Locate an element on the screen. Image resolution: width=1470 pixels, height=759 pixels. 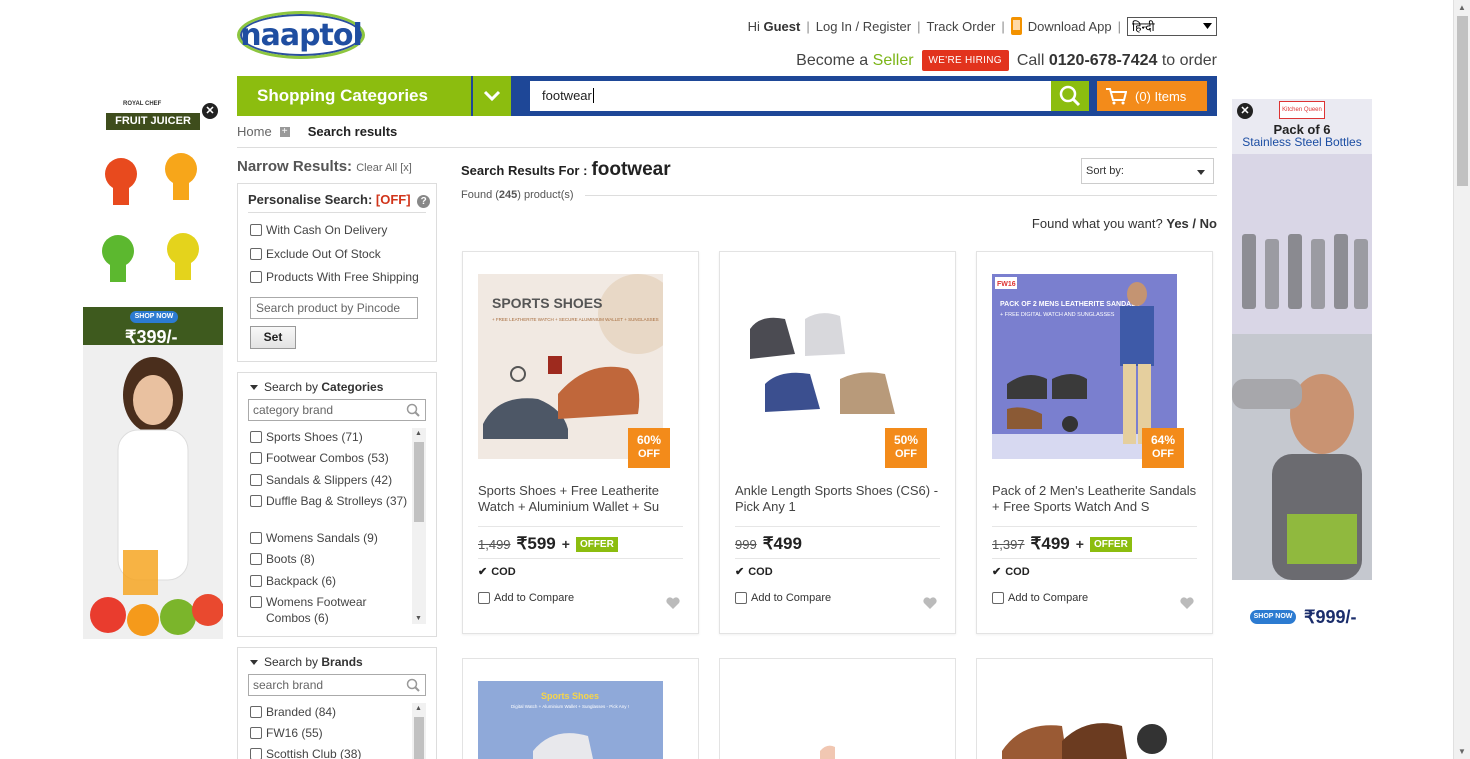
naaptol-logo: naaptol is located at coordinates (301, 35).